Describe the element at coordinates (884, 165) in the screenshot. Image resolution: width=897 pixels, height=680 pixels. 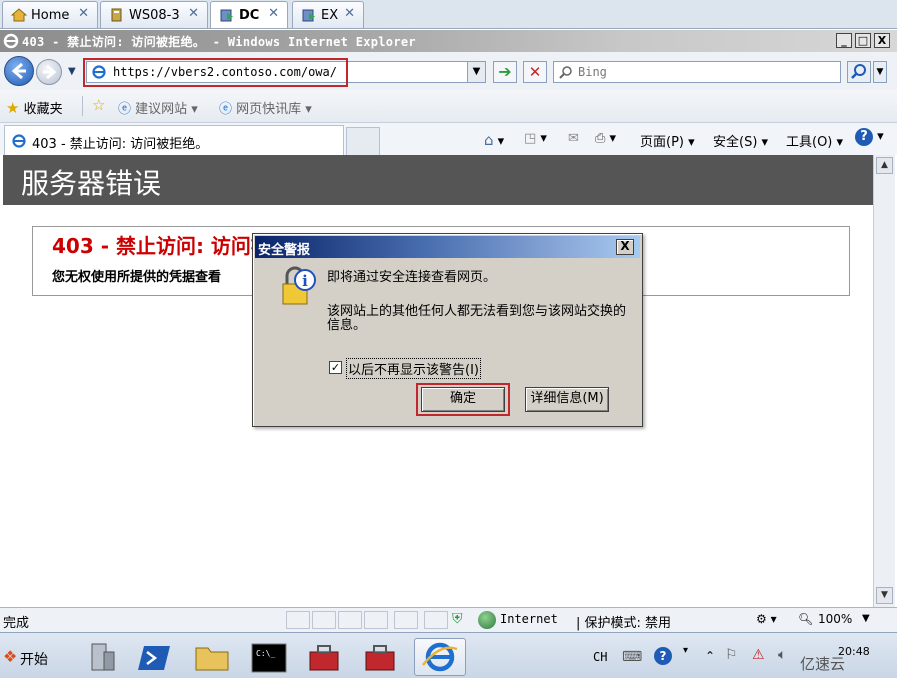
I see `scroll-up-icon: ▲` at that location.